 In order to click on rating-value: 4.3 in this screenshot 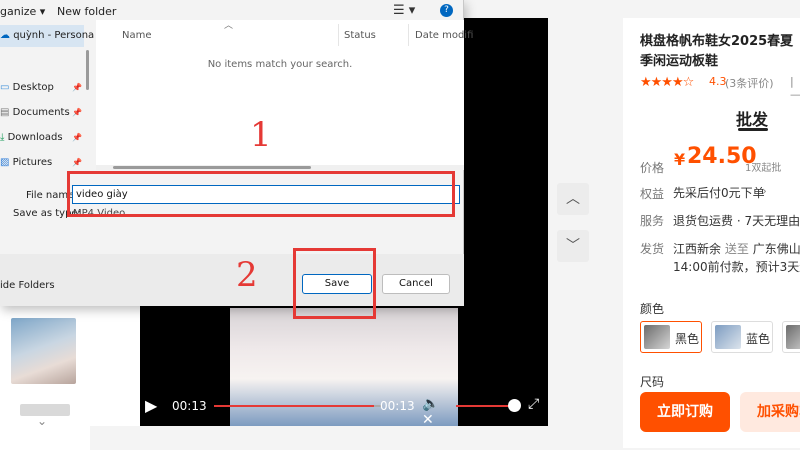, I will do `click(718, 81)`.